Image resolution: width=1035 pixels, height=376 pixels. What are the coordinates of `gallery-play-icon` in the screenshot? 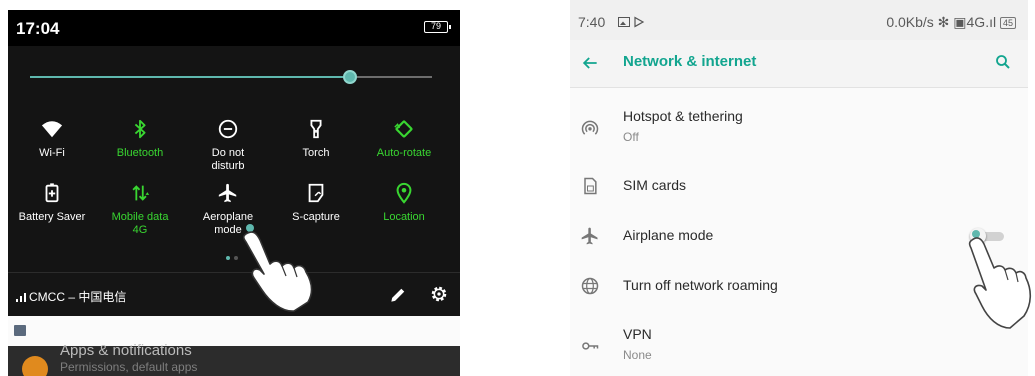 It's located at (631, 22).